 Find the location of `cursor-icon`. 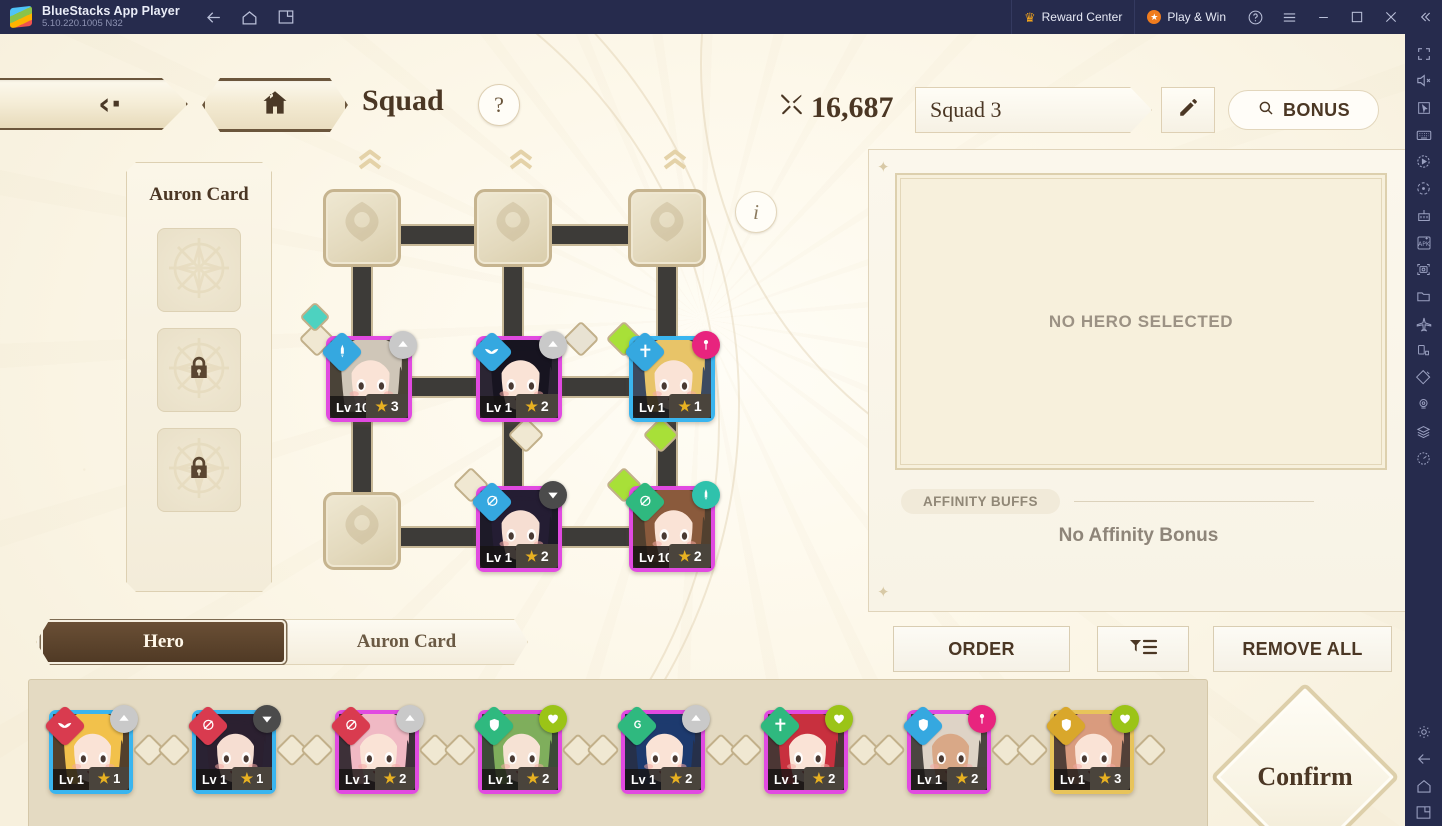

cursor-icon is located at coordinates (1424, 107).